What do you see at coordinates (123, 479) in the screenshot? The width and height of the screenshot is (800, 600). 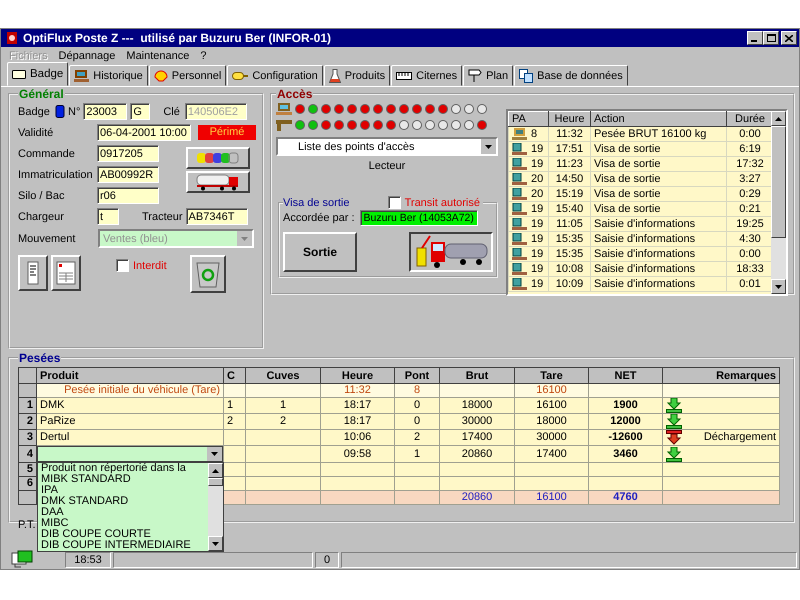 I see `list-option: MIBK STANDARD` at bounding box center [123, 479].